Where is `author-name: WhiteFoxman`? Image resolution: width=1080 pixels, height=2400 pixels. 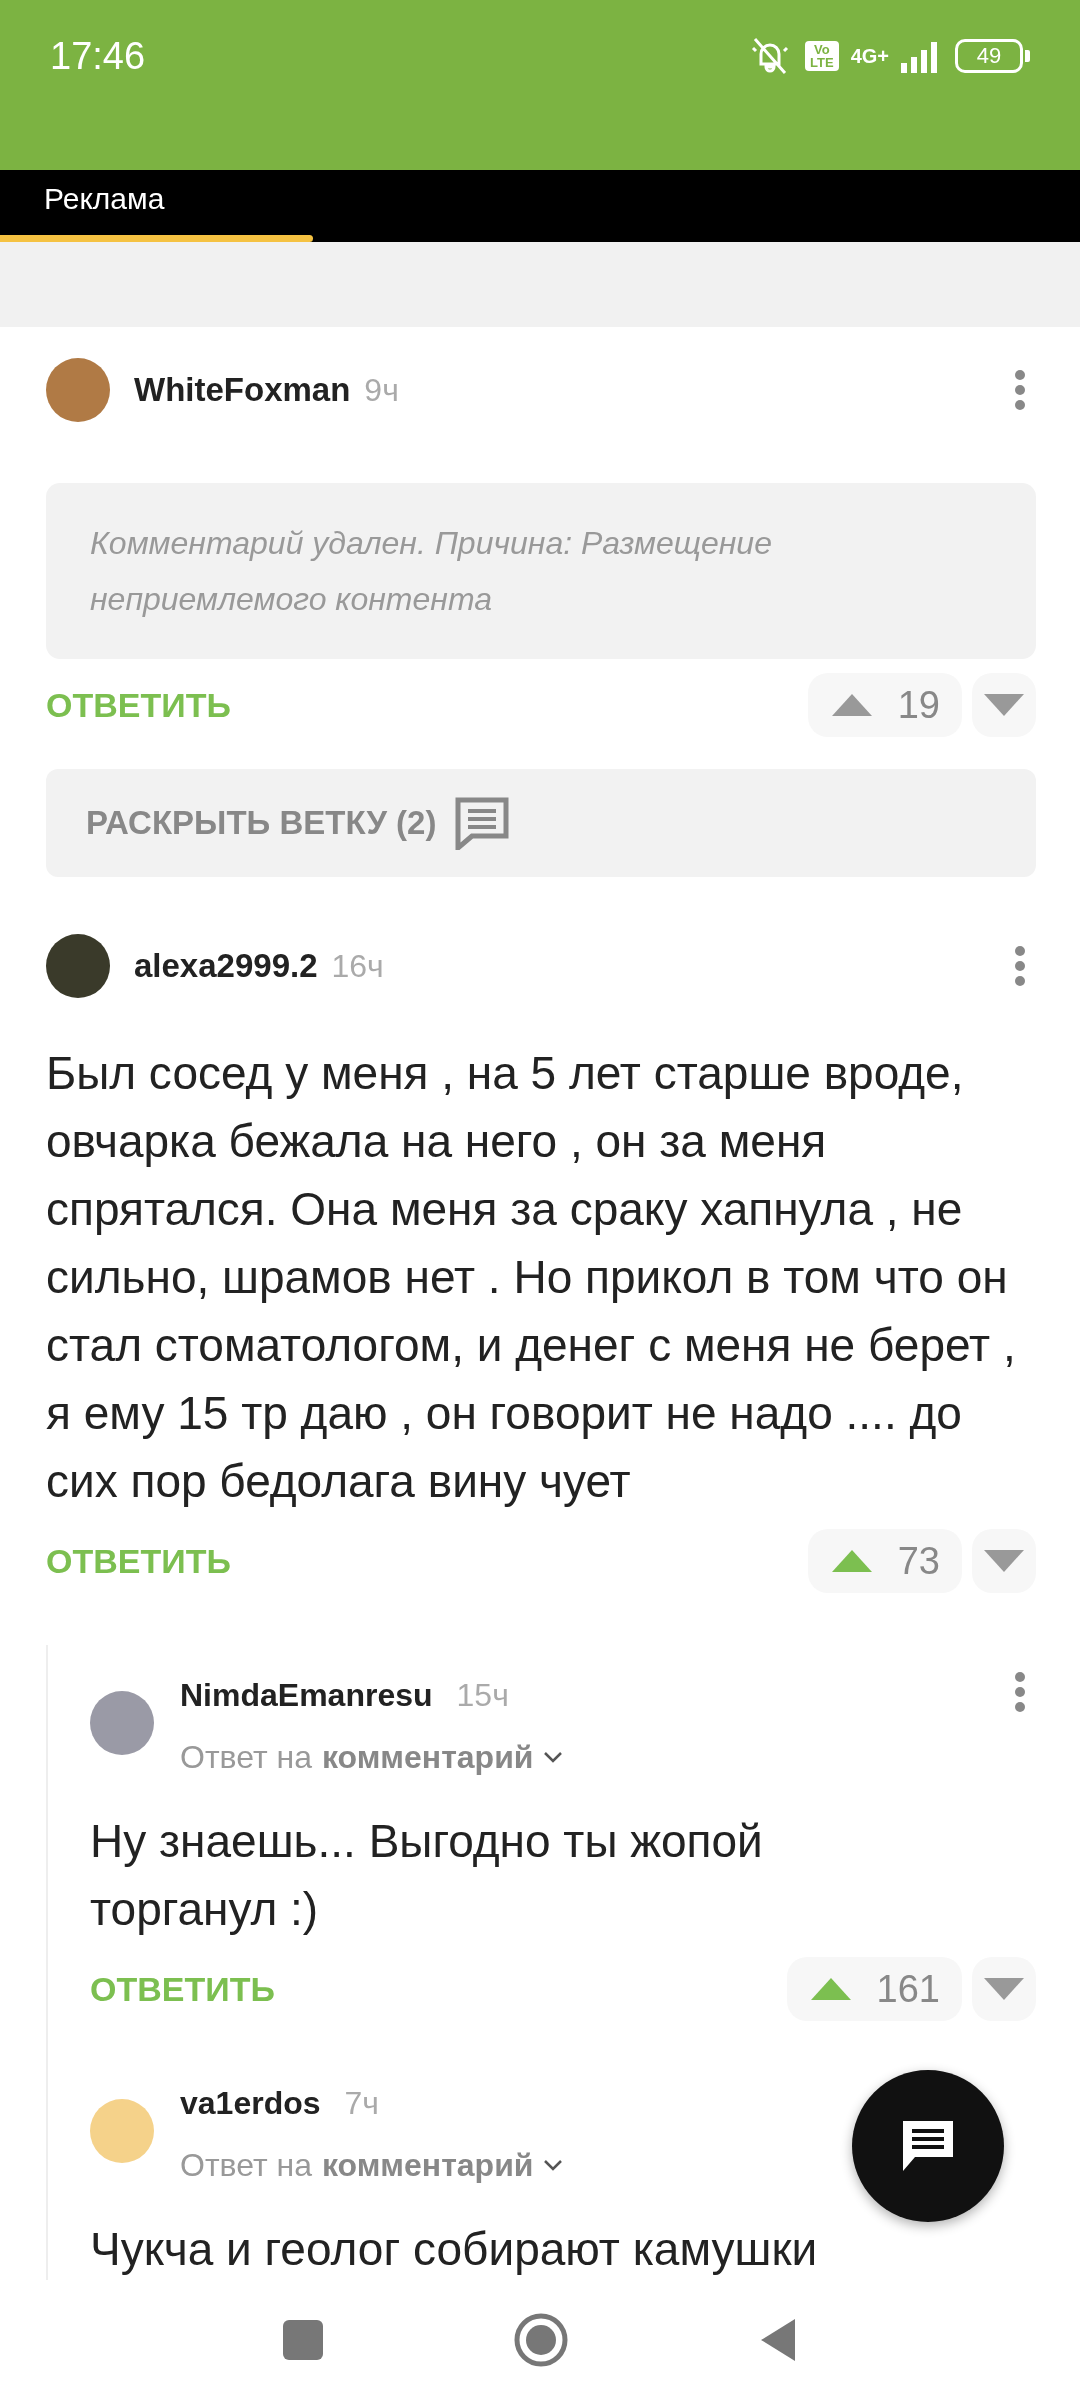
author-name: WhiteFoxman is located at coordinates (242, 390).